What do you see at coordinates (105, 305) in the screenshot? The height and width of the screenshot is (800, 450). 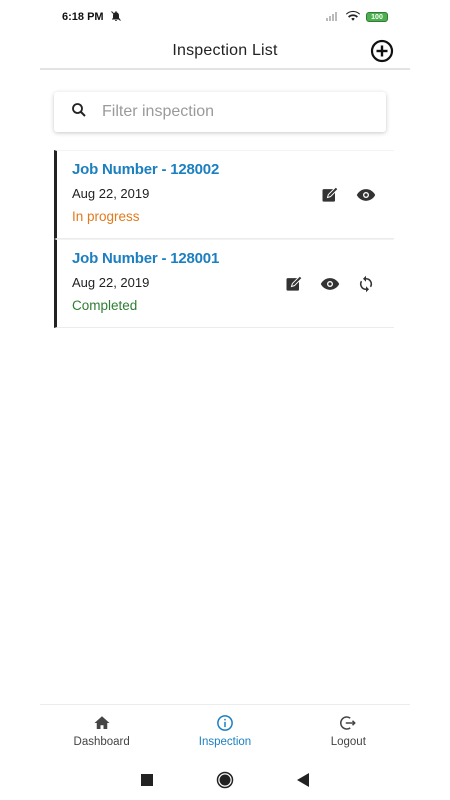 I see `job-status: Completed` at bounding box center [105, 305].